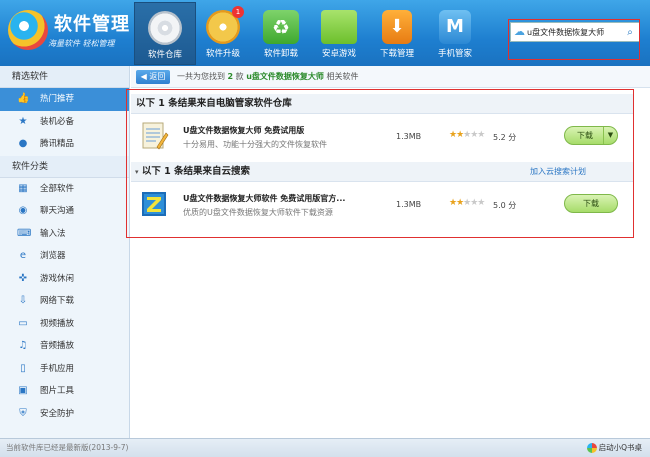  What do you see at coordinates (28, 30) in the screenshot?
I see `app-logo-icon` at bounding box center [28, 30].